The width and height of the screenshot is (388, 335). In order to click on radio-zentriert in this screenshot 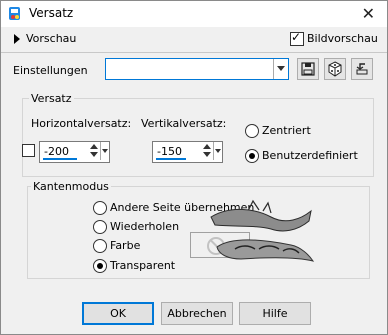, I will do `click(252, 131)`.